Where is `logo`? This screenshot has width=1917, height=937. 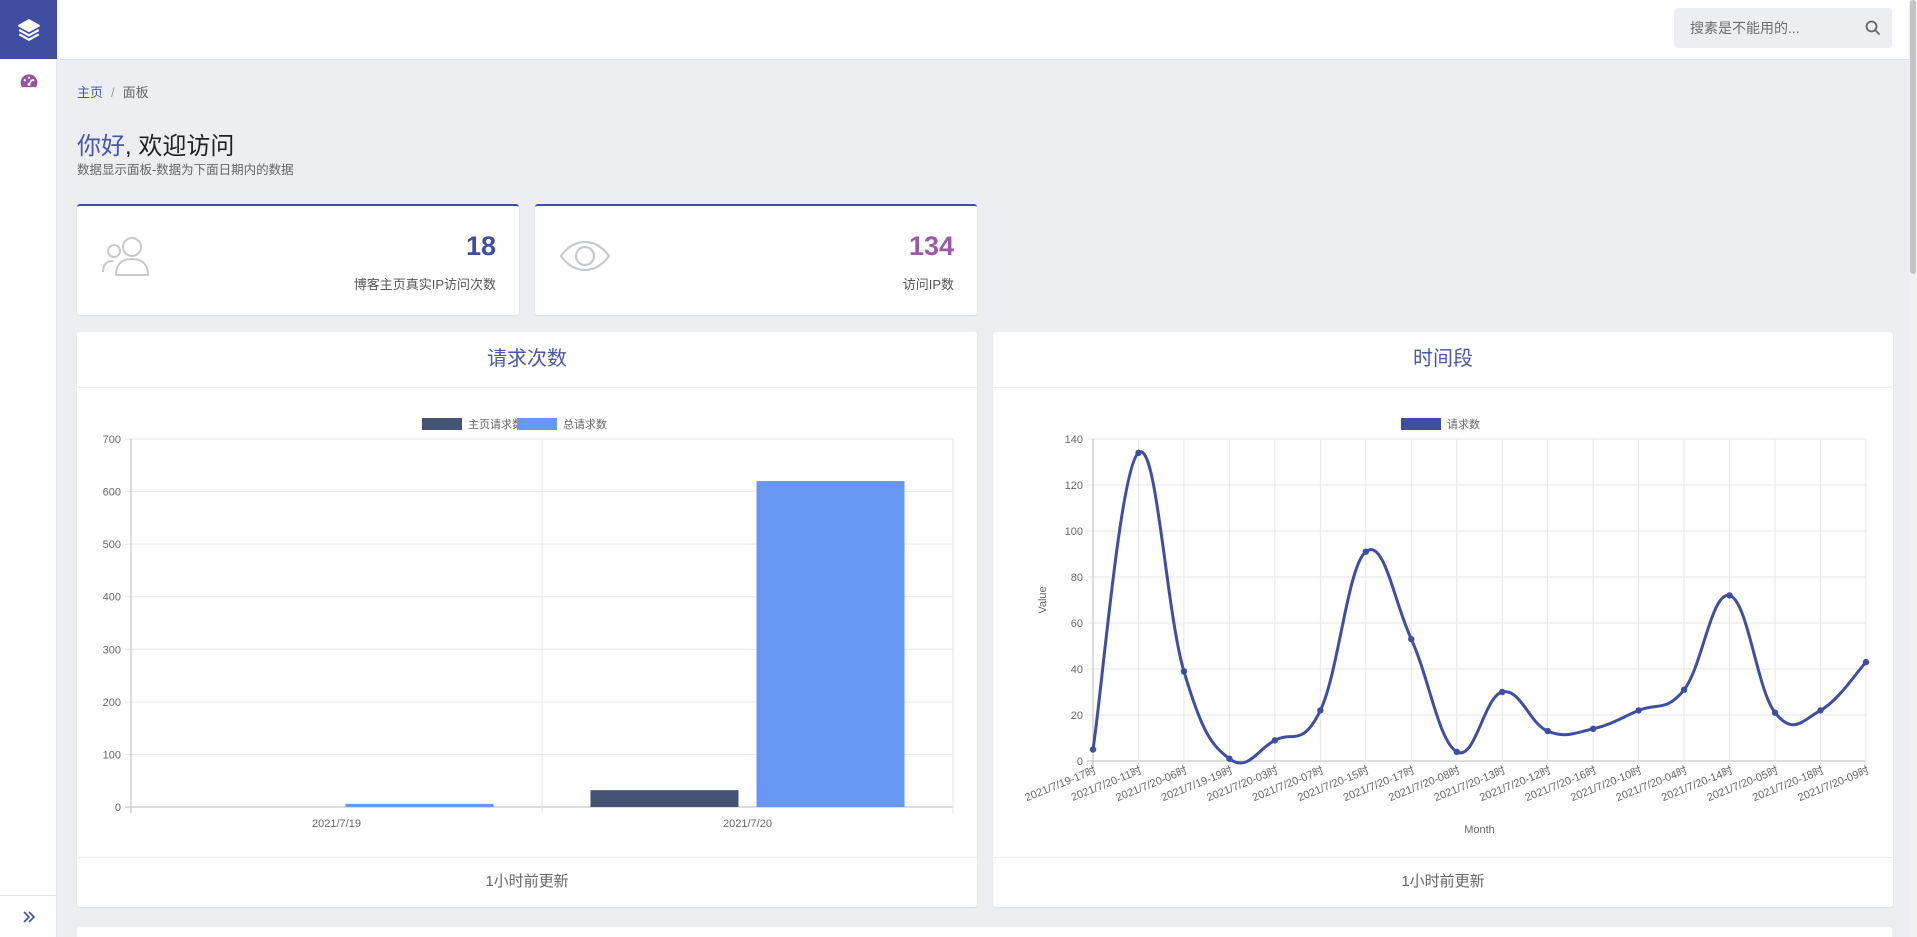 logo is located at coordinates (28, 29).